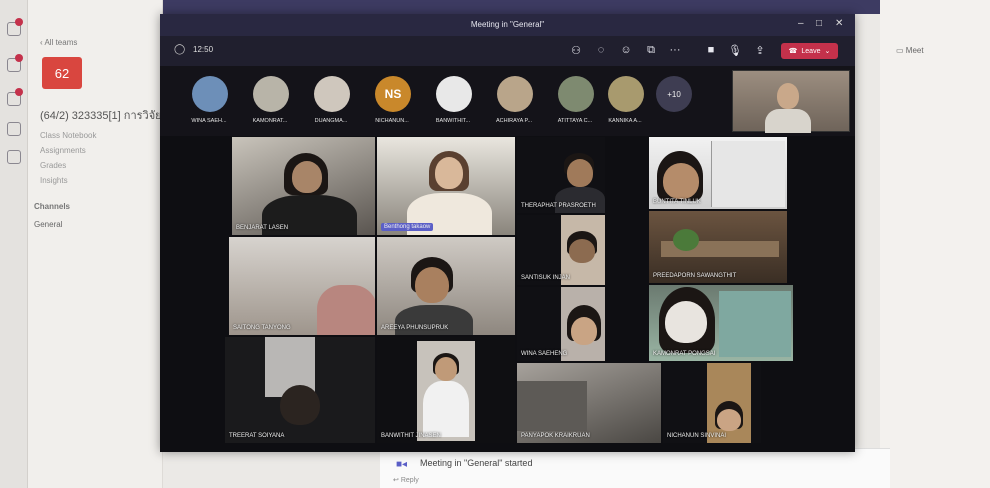 This screenshot has height=488, width=990. I want to click on channels-heading: Channels, so click(52, 206).